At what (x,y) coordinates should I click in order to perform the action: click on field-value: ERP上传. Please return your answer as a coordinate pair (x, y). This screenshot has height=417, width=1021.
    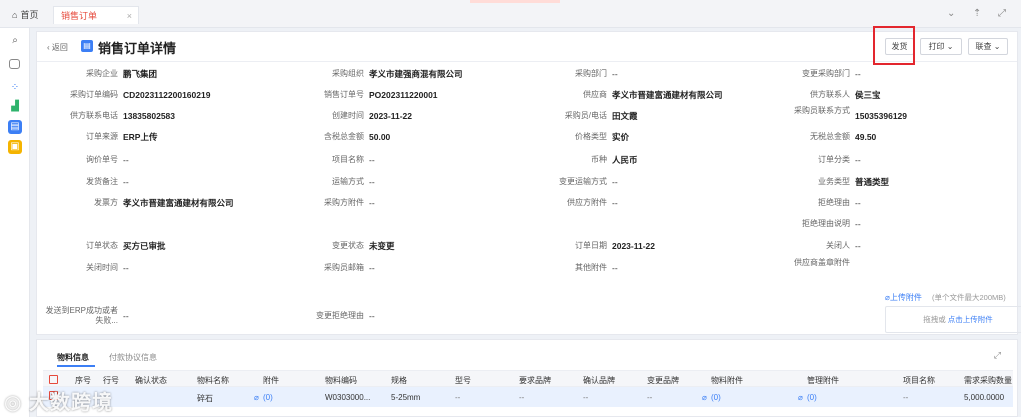
    Looking at the image, I should click on (140, 137).